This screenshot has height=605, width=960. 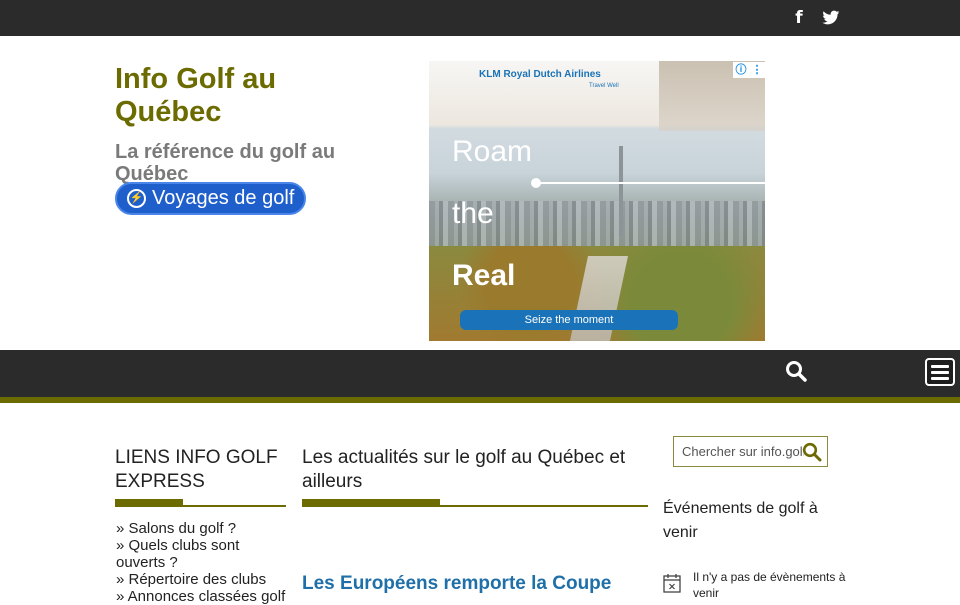 What do you see at coordinates (649, 183) in the screenshot?
I see `ad-divider-line` at bounding box center [649, 183].